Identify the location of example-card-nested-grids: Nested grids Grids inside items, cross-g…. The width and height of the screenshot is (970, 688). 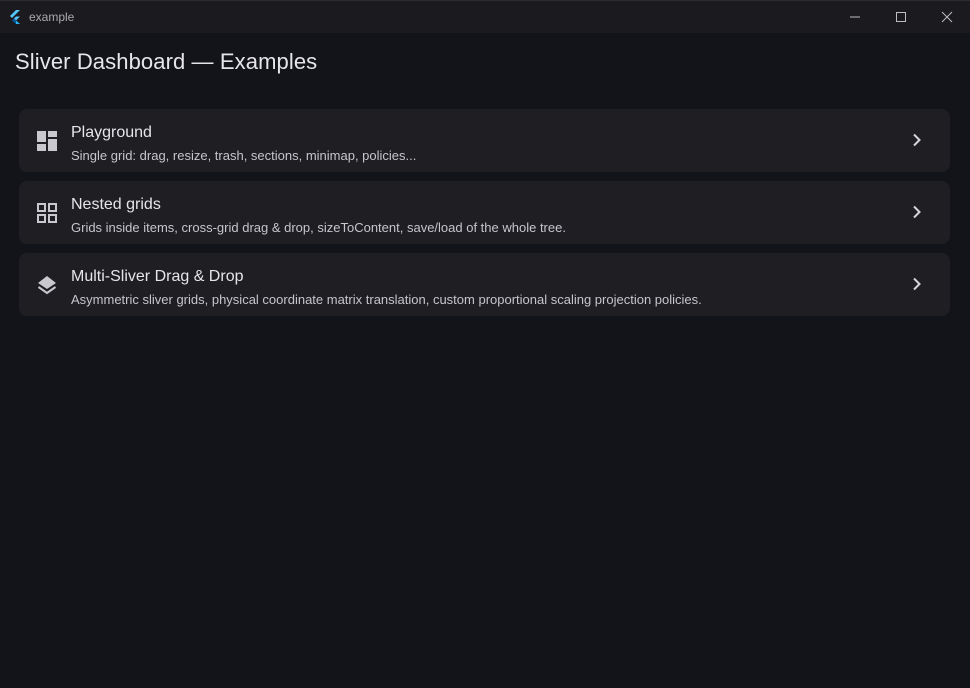
(484, 212).